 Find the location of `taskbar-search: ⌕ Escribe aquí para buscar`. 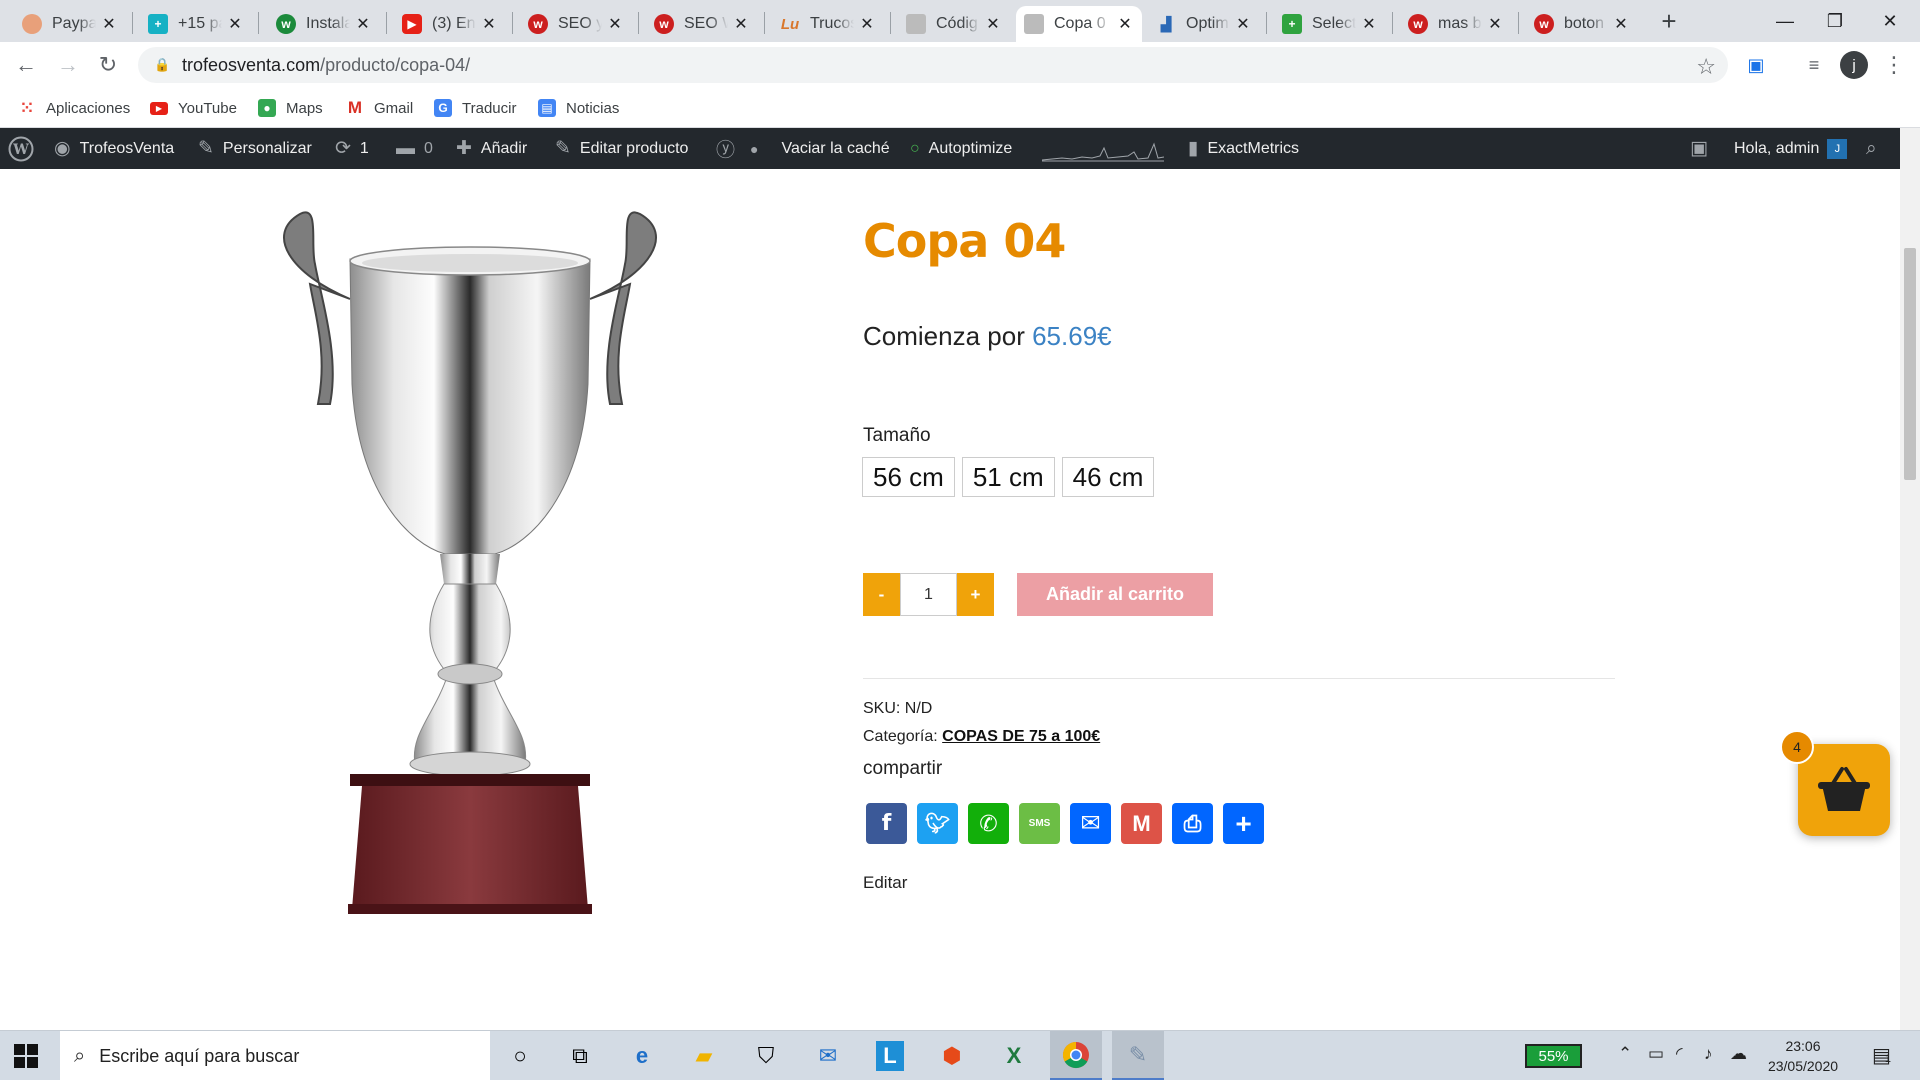

taskbar-search: ⌕ Escribe aquí para buscar is located at coordinates (275, 1055).